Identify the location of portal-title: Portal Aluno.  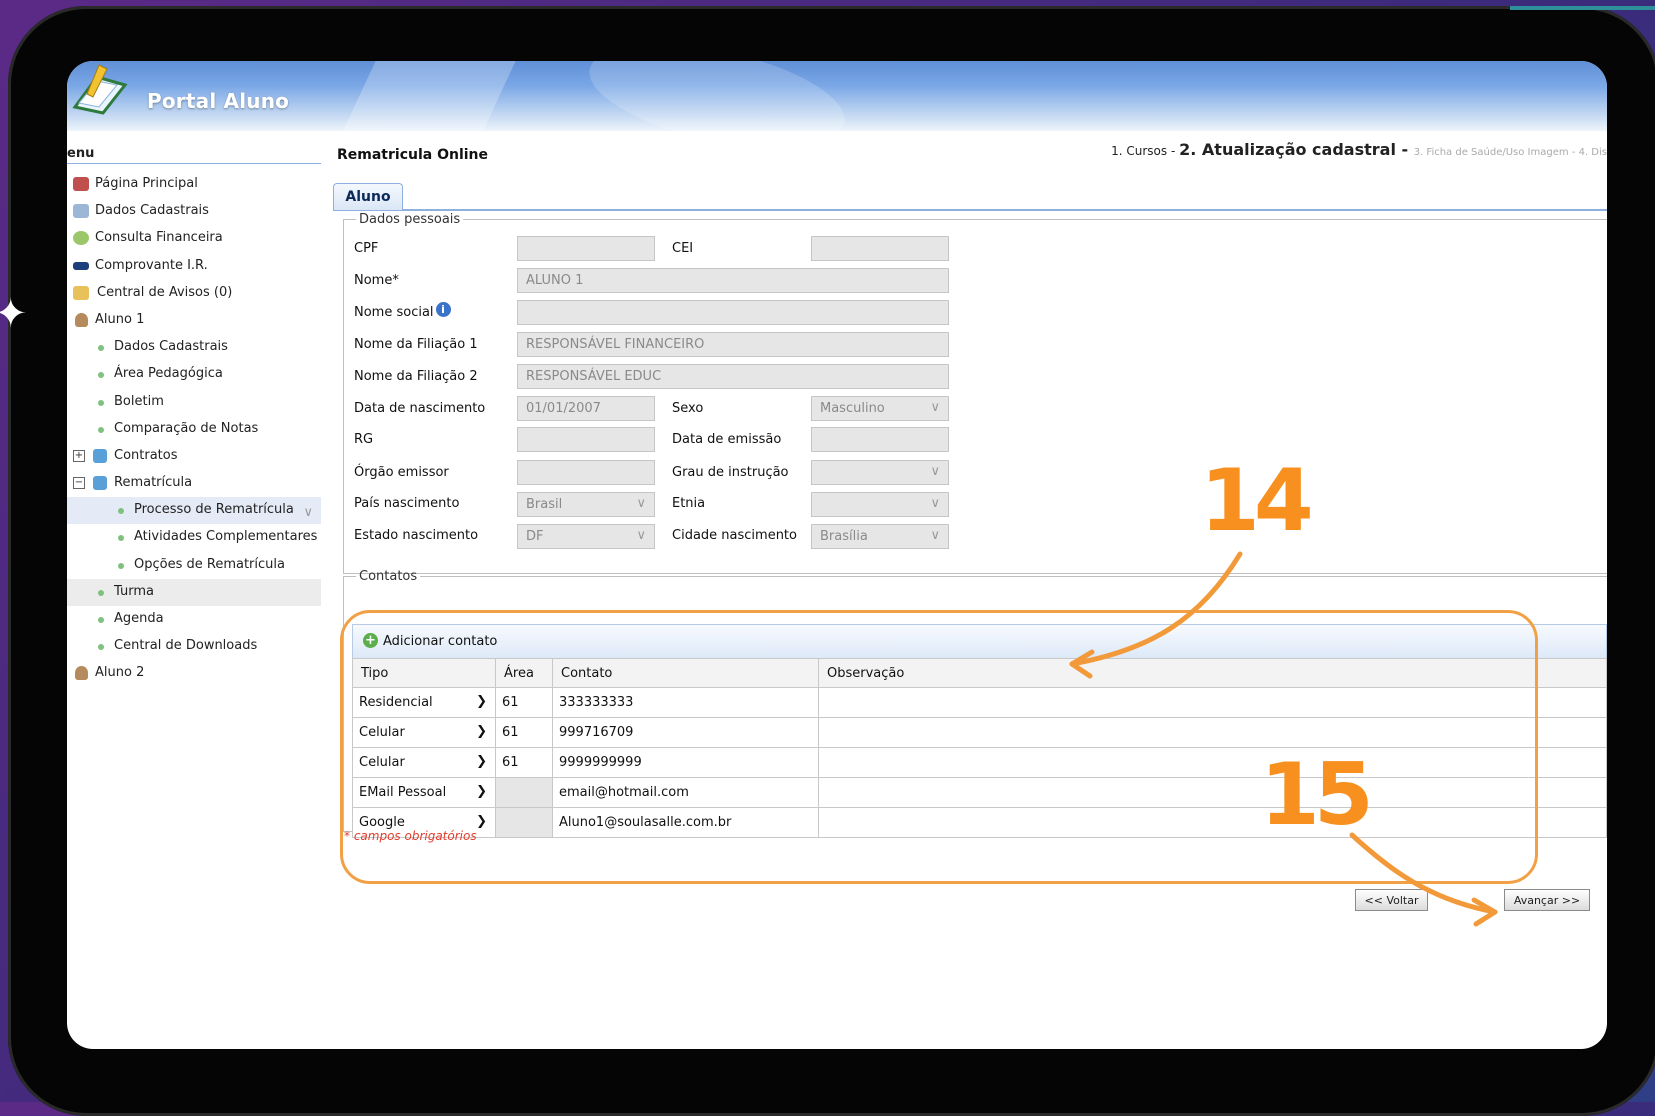
(218, 101).